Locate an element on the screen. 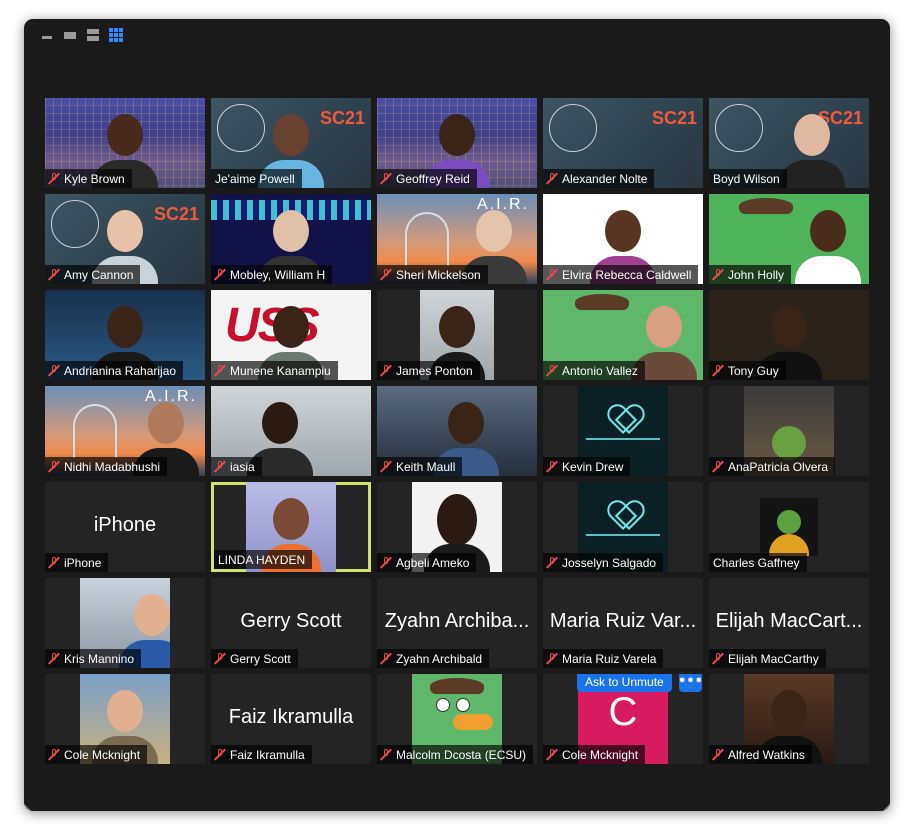  participant-tile: Agbeli Ameko is located at coordinates (457, 527).